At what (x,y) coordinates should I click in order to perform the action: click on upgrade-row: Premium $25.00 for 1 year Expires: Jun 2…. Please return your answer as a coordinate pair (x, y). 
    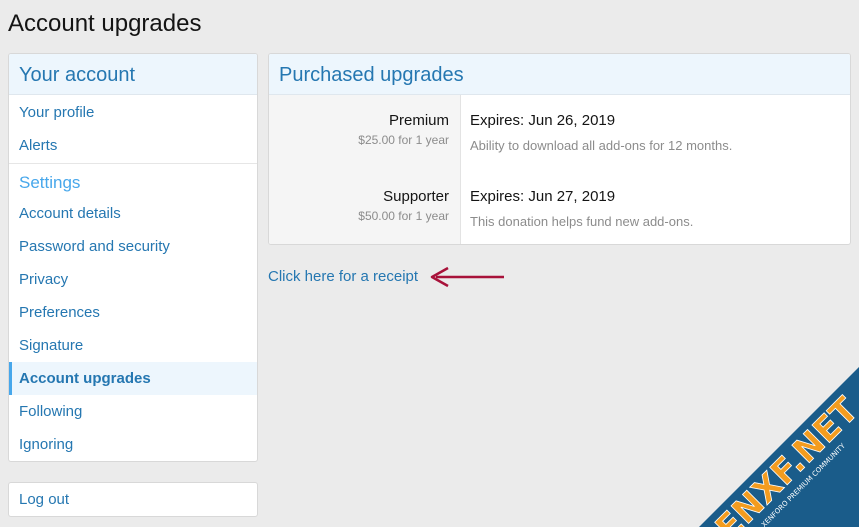
    Looking at the image, I should click on (559, 133).